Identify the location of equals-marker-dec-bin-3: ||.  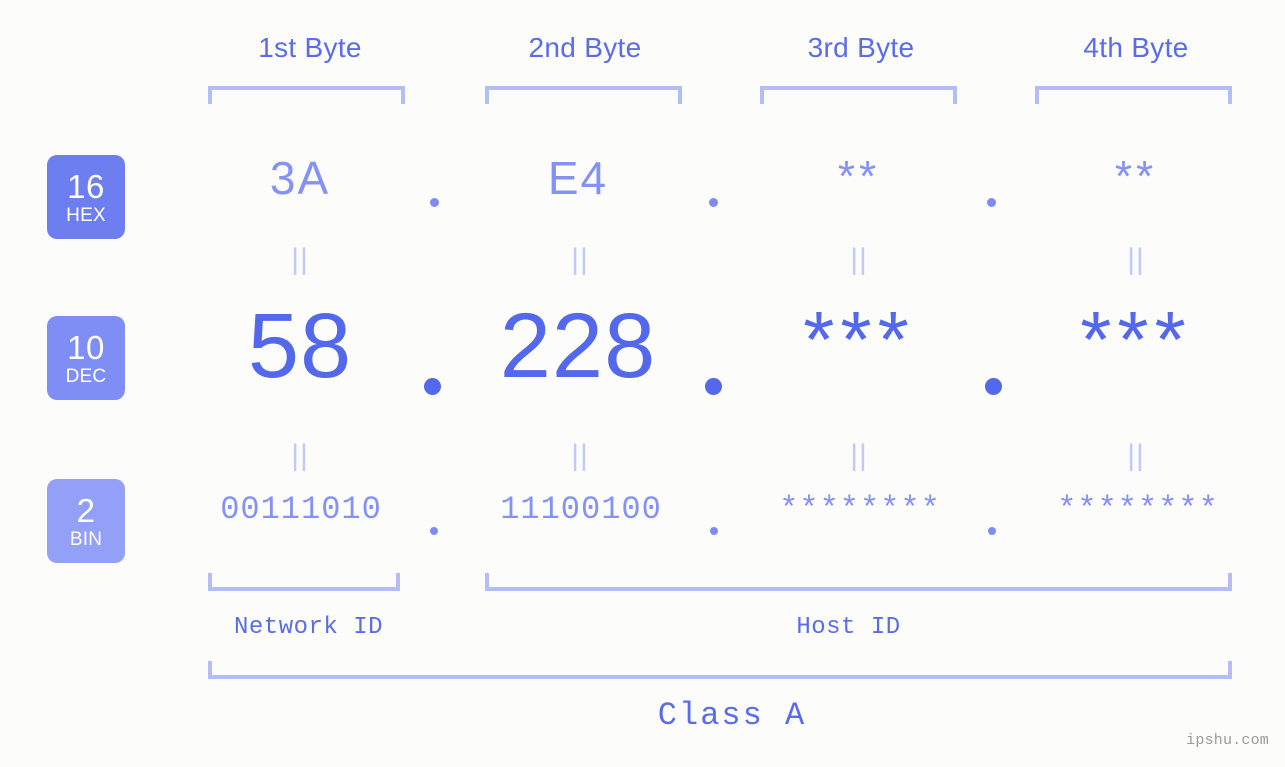
(859, 455).